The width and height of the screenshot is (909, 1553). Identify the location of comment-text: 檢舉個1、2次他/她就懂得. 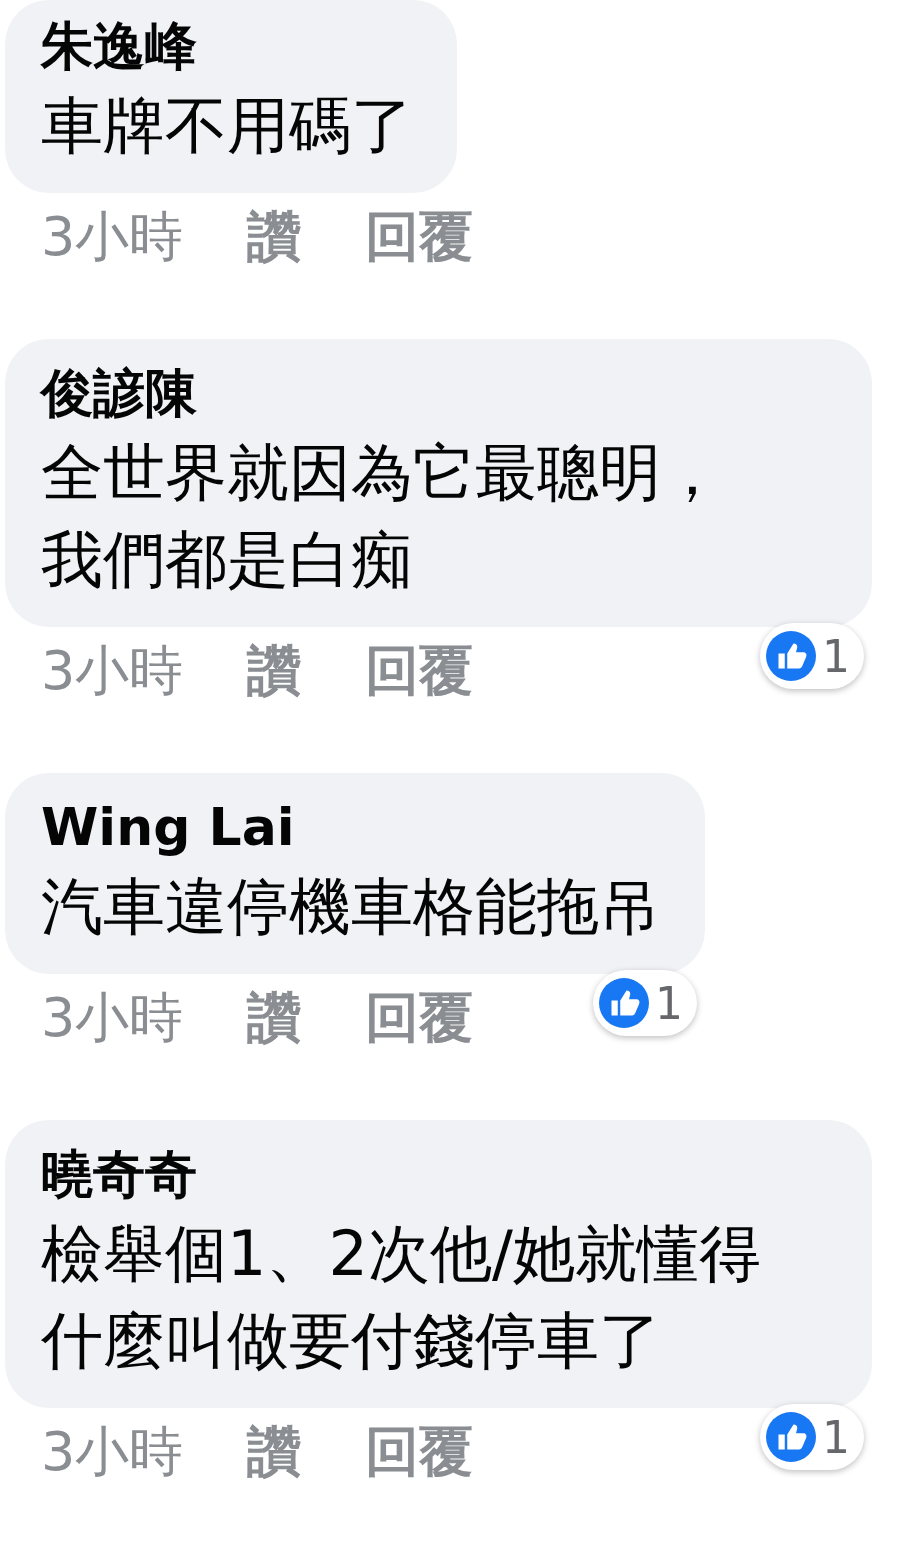
(401, 1254).